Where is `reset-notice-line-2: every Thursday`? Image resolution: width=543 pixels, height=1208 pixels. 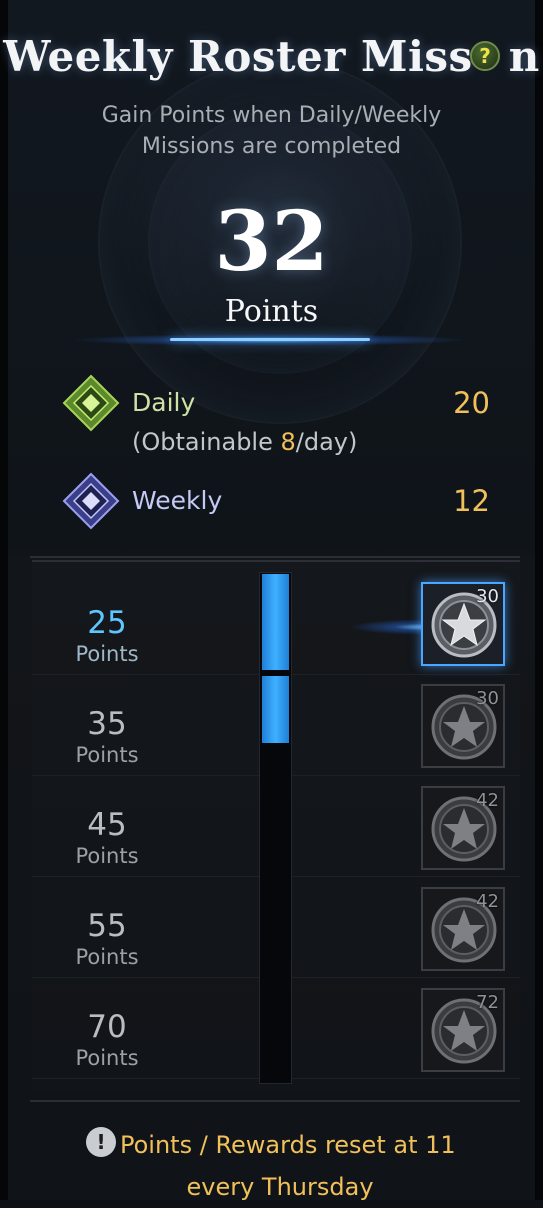
reset-notice-line-2: every Thursday is located at coordinates (280, 1187).